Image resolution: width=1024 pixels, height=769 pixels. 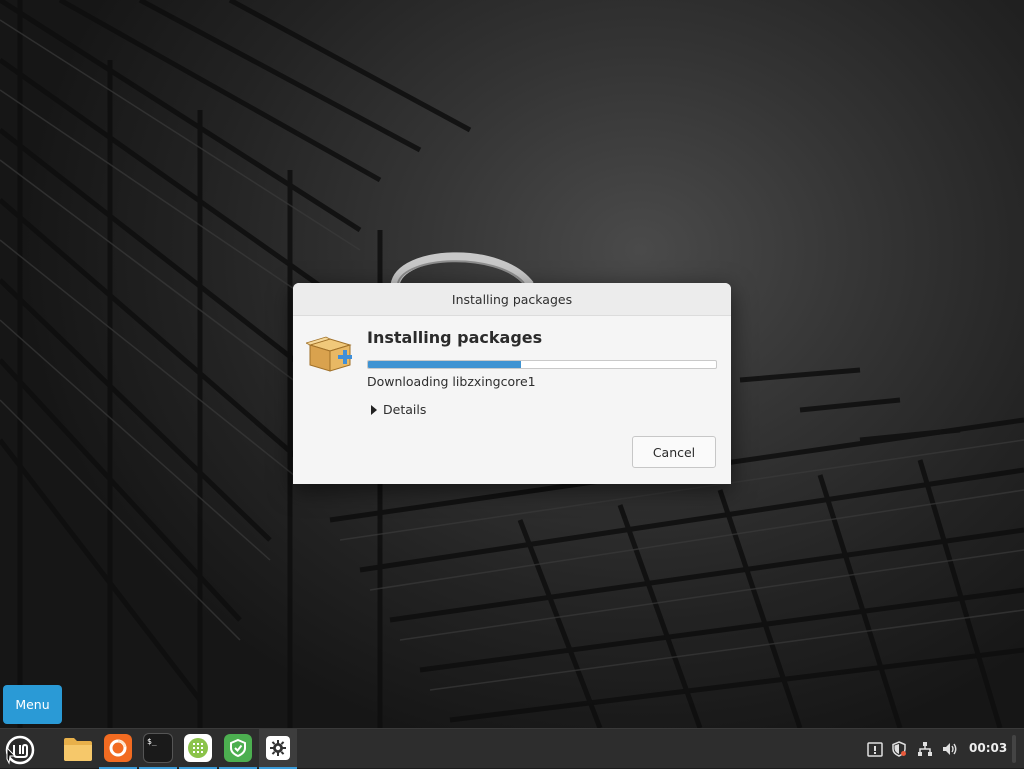 I want to click on launcher-terminal: $_, so click(x=158, y=749).